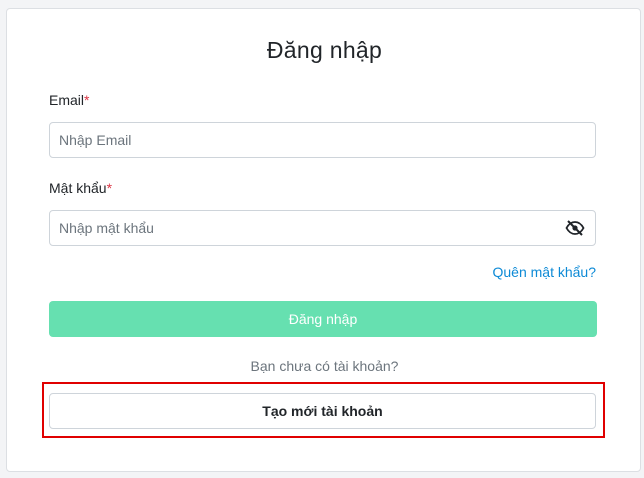 Image resolution: width=644 pixels, height=478 pixels. Describe the element at coordinates (324, 50) in the screenshot. I see `page-title: Đăng nhập` at that location.